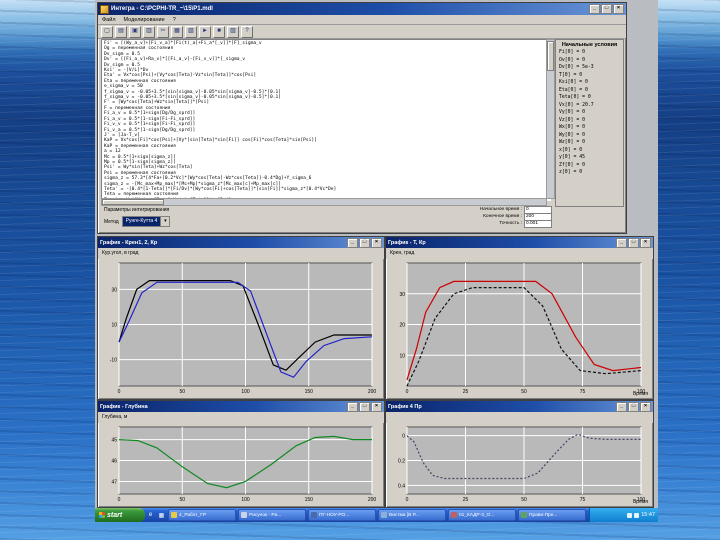 The width and height of the screenshot is (720, 540). Describe the element at coordinates (572, 120) in the screenshot. I see `initial-condition-item: Vz[0] = 0` at that location.